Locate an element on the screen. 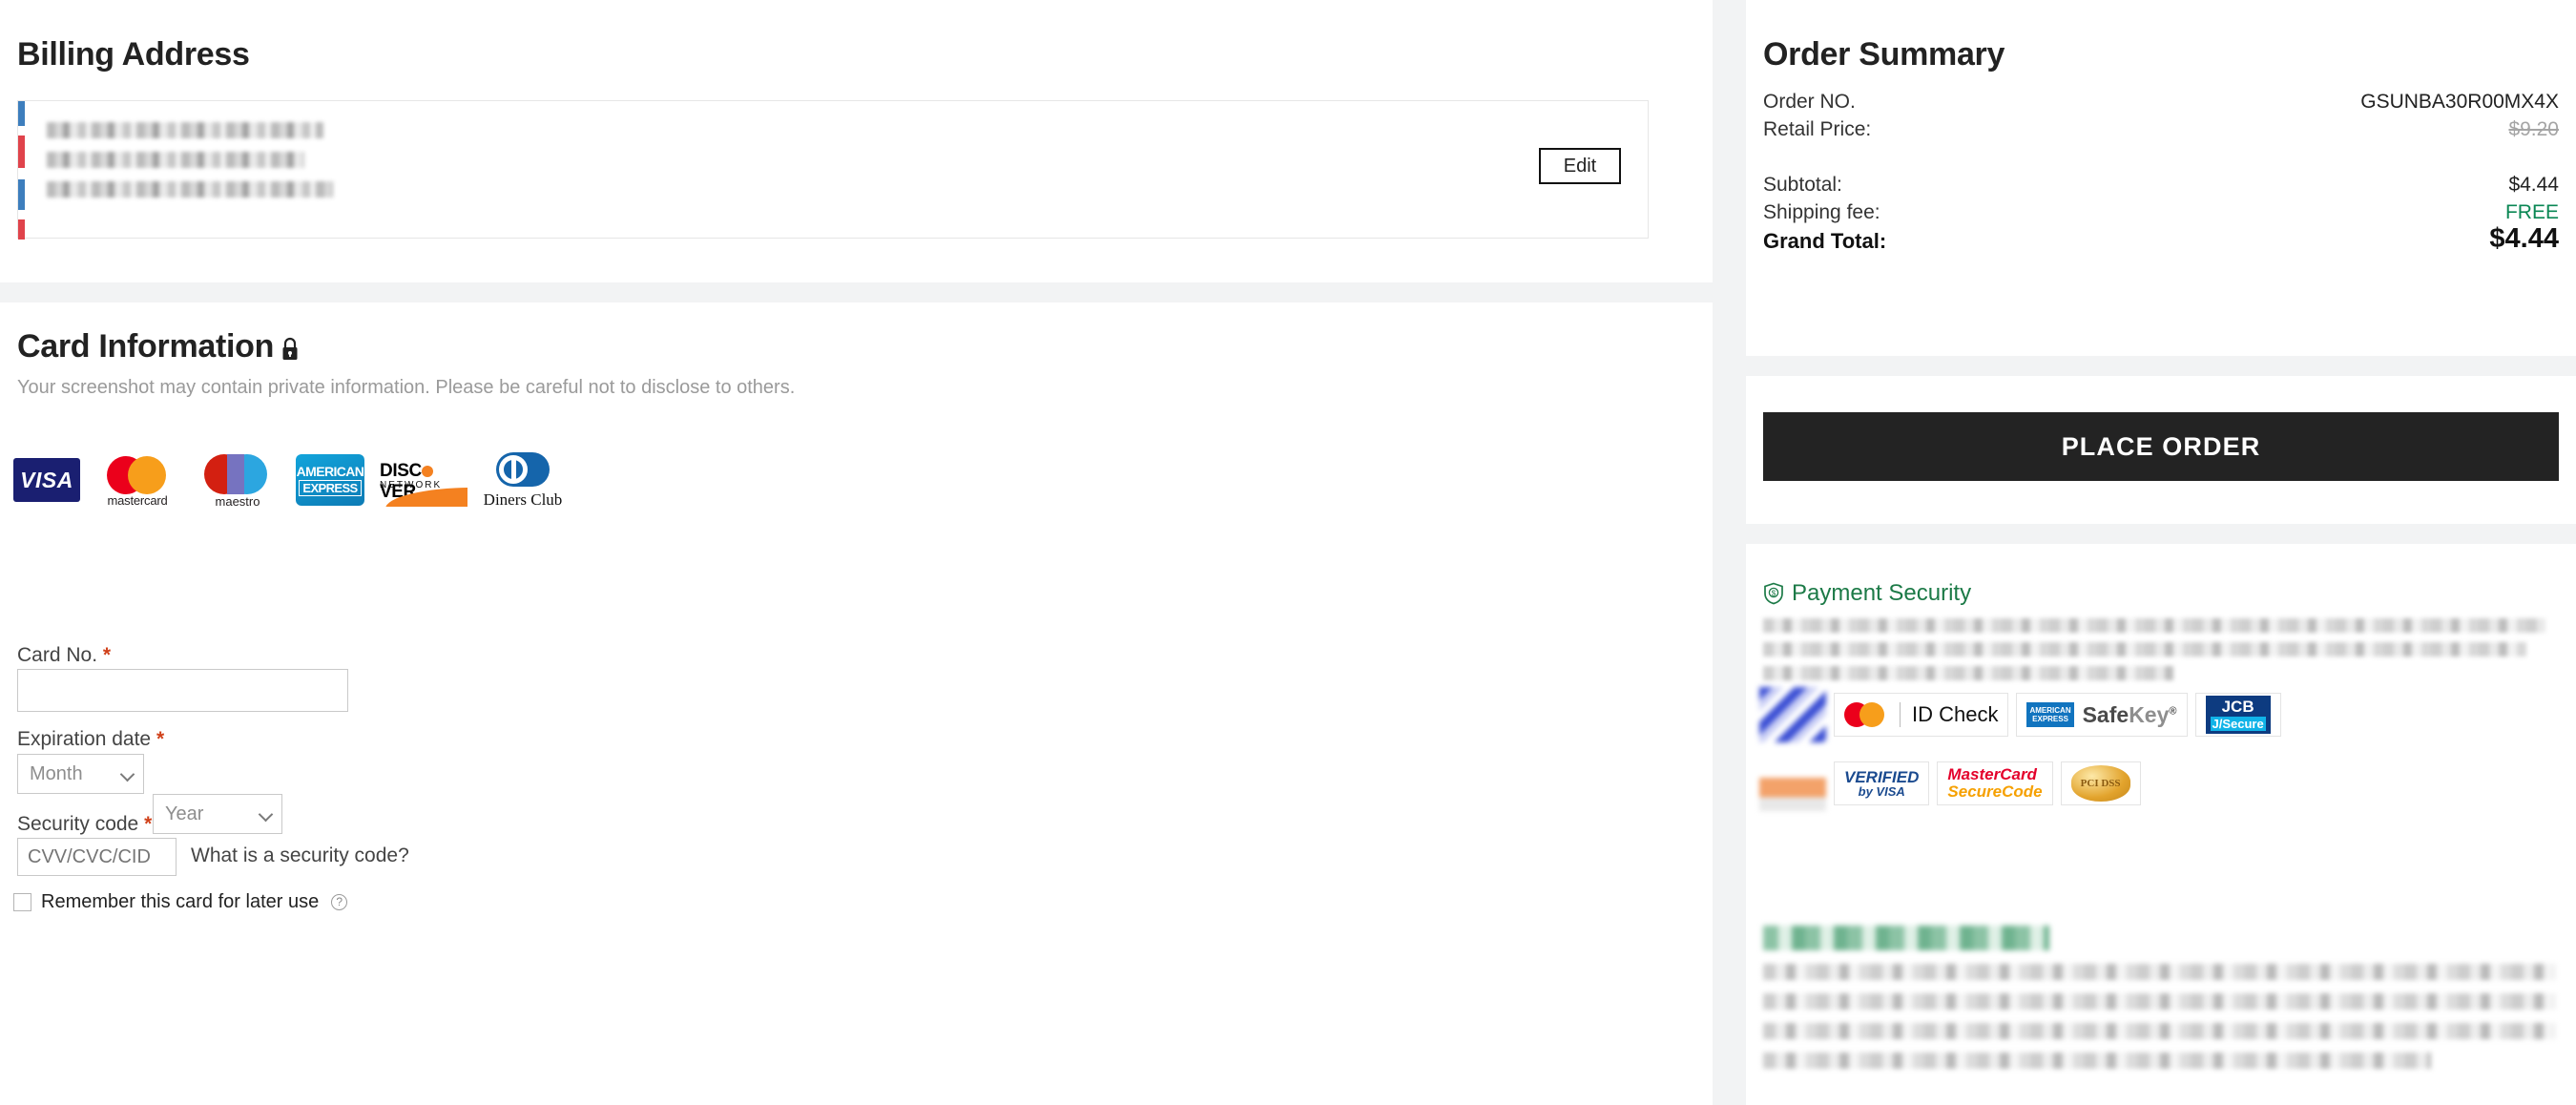 Image resolution: width=2576 pixels, height=1105 pixels. mastercard-securecode-badge: MasterCard SecureCode is located at coordinates (1995, 783).